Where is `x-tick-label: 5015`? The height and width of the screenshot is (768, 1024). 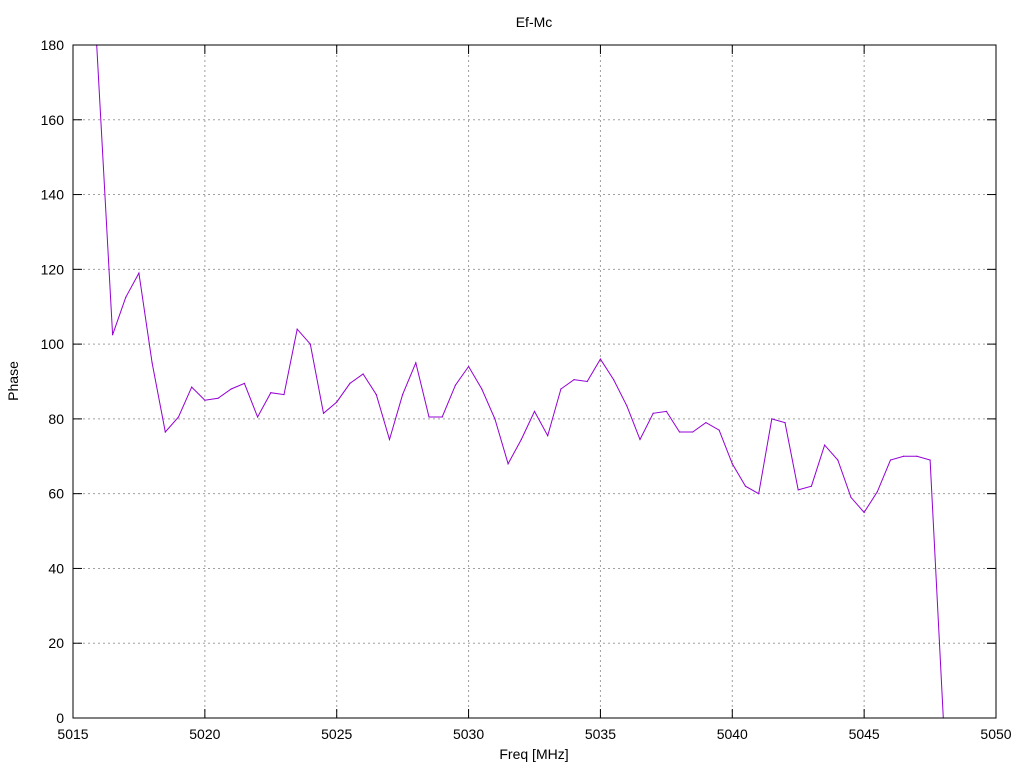 x-tick-label: 5015 is located at coordinates (72, 734).